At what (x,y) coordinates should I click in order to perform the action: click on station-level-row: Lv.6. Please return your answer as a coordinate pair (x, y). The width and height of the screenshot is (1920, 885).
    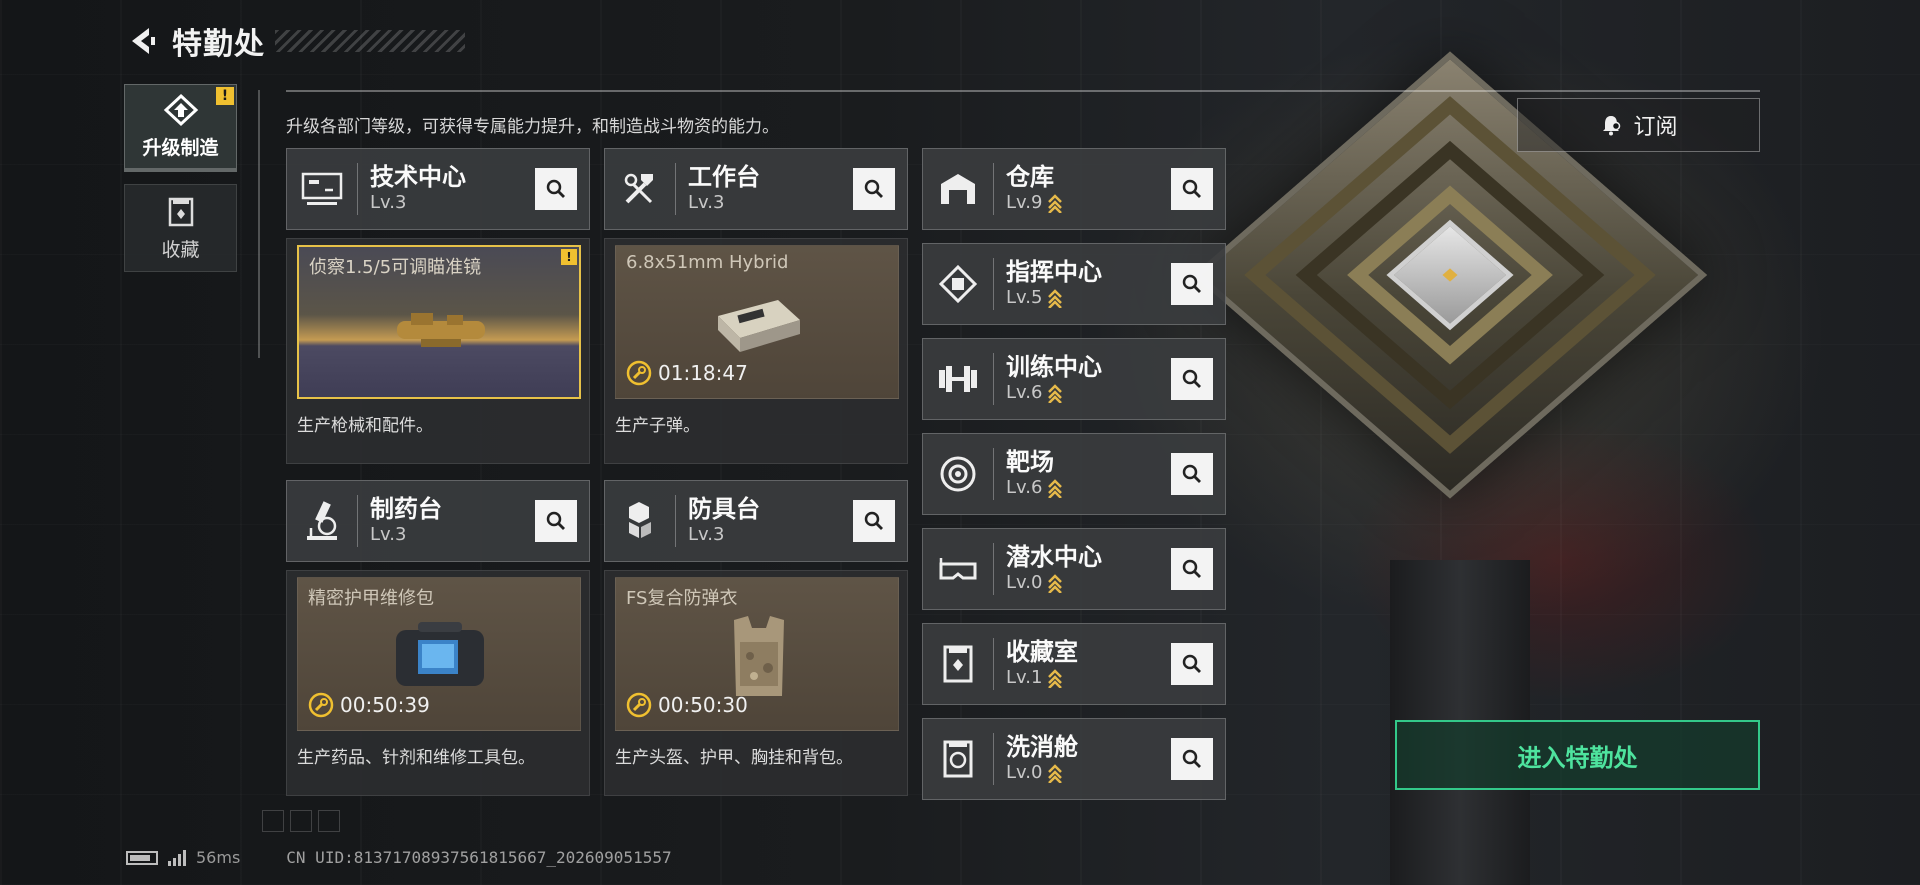
    Looking at the image, I should click on (1088, 488).